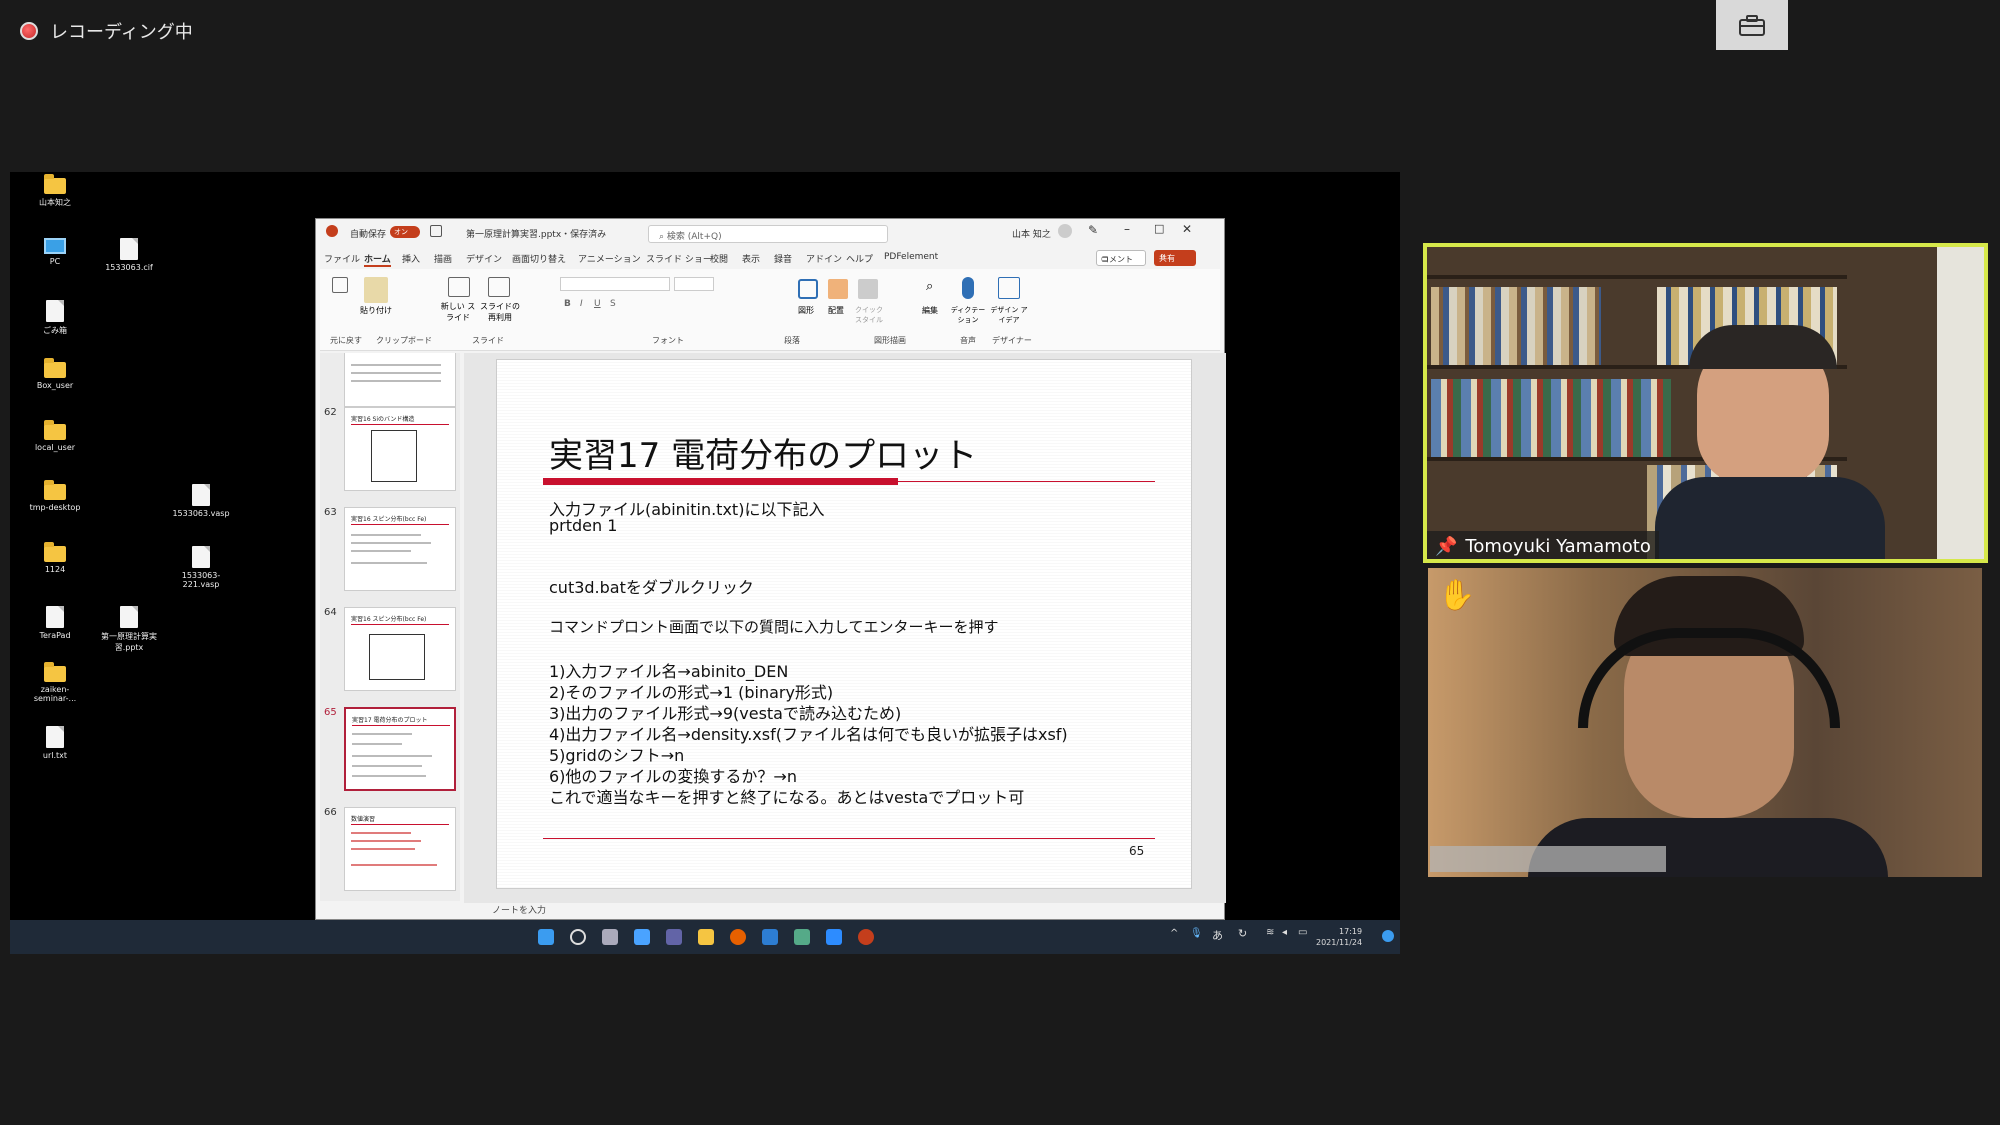  I want to click on italic-button: I, so click(581, 304).